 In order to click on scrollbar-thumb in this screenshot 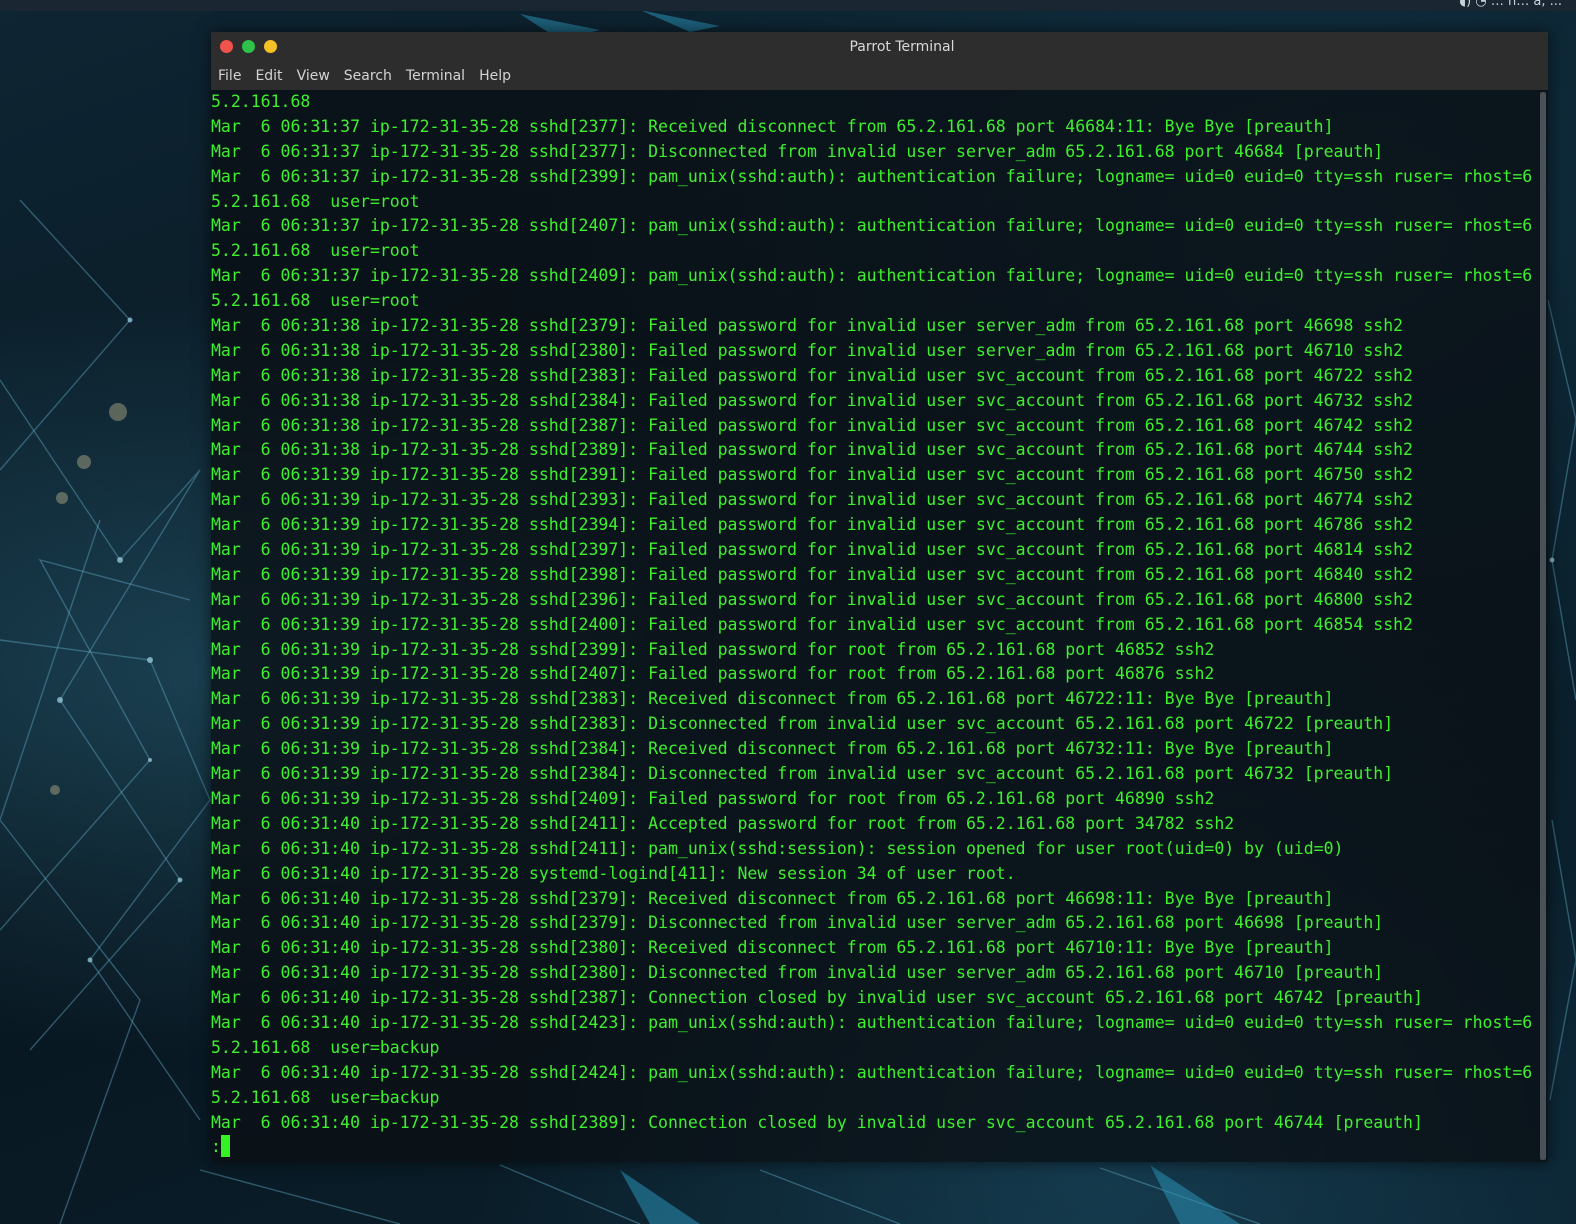, I will do `click(1543, 626)`.